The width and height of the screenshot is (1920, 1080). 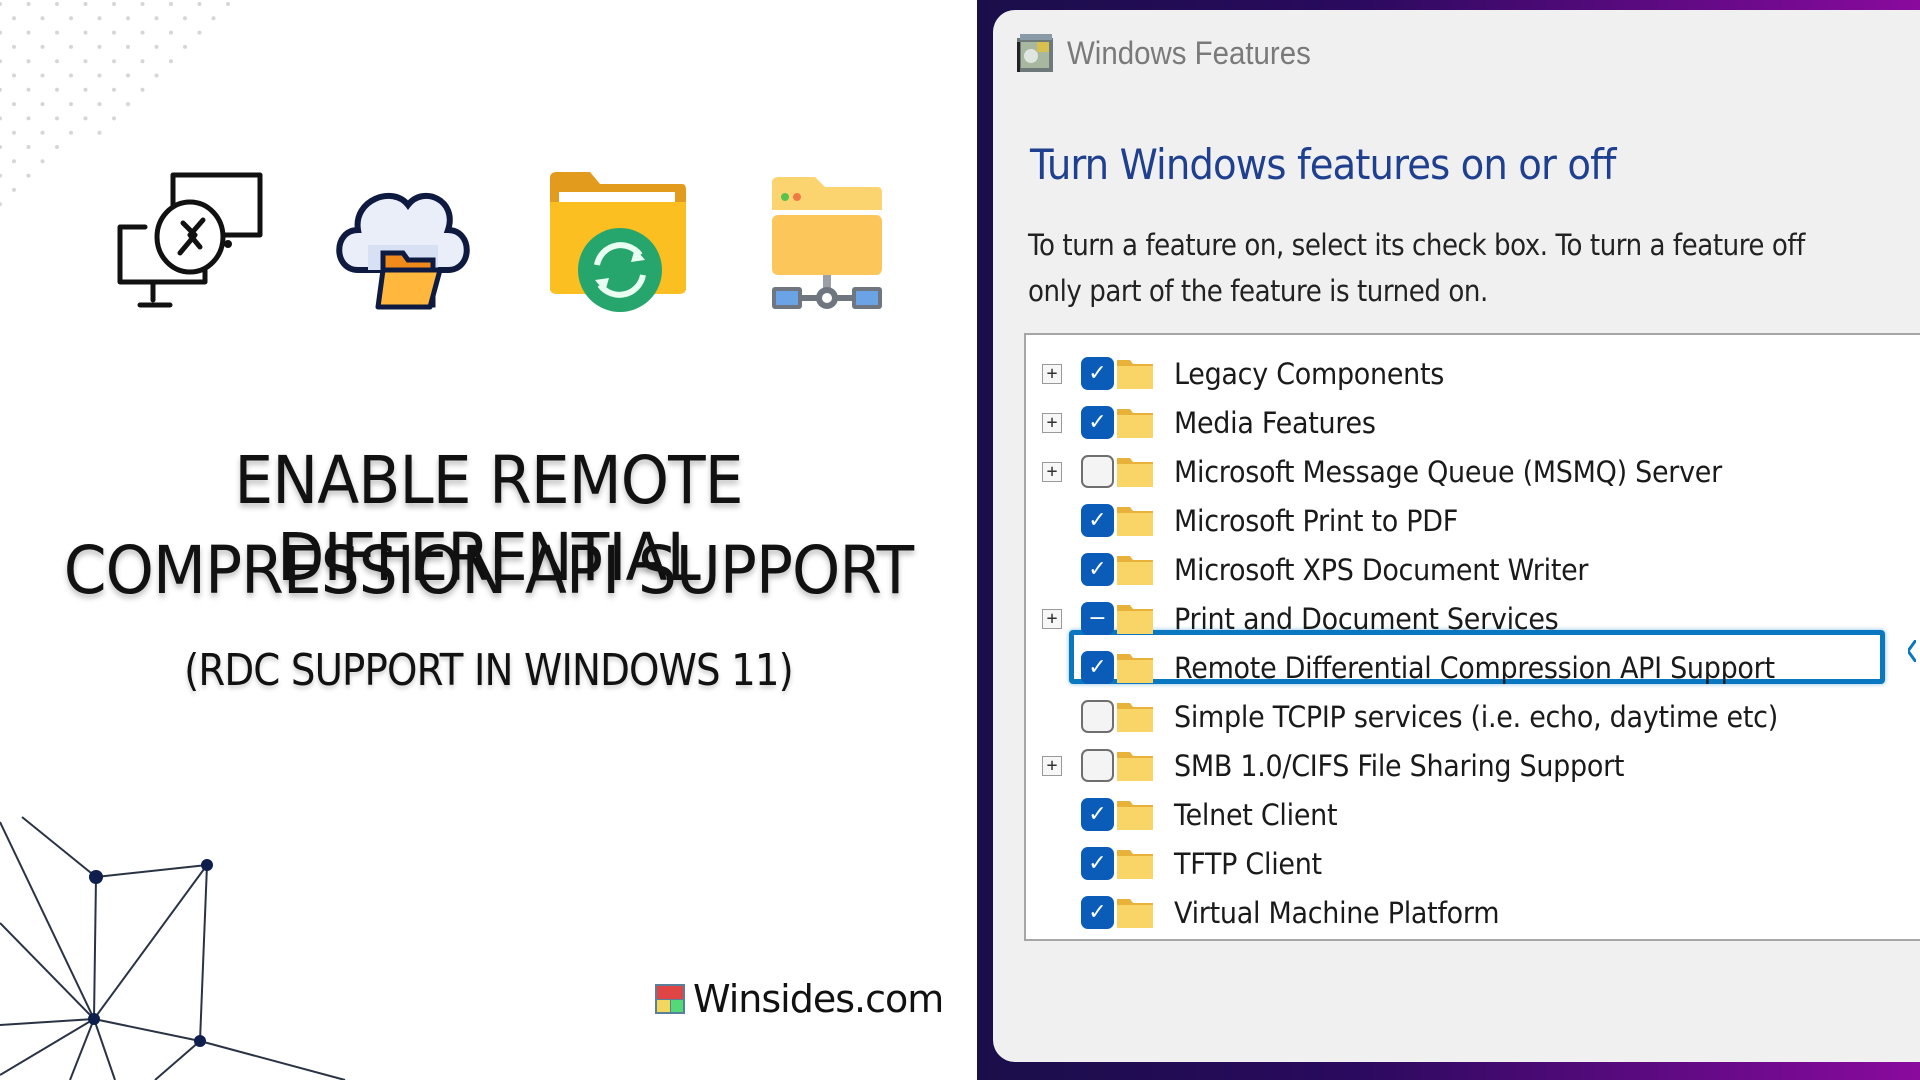 I want to click on description-line-2: only part of the feature is turned on., so click(x=1258, y=291).